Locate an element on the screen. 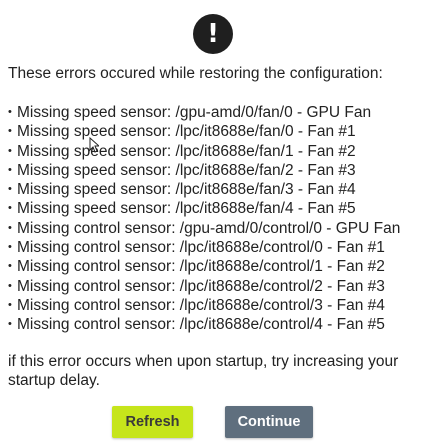 This screenshot has height=445, width=421. exclamation-circle-icon: ! is located at coordinates (213, 34).